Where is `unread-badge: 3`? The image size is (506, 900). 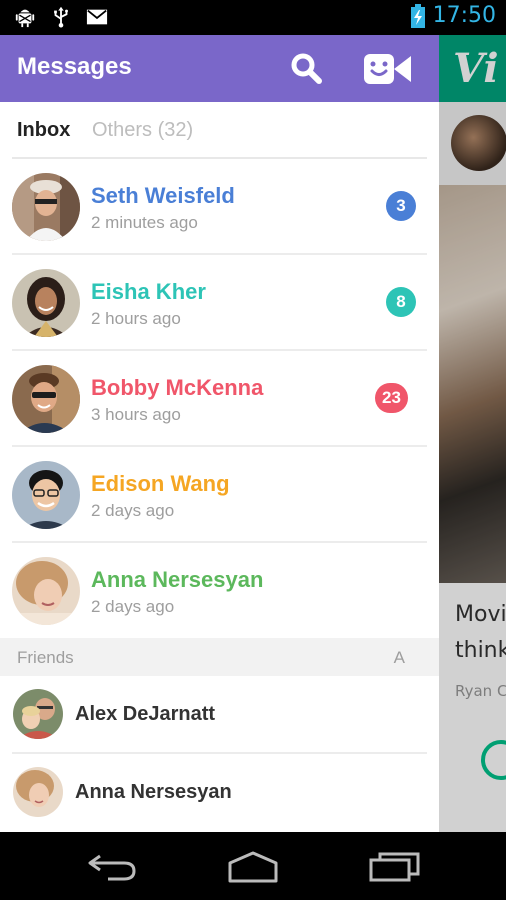
unread-badge: 3 is located at coordinates (401, 206).